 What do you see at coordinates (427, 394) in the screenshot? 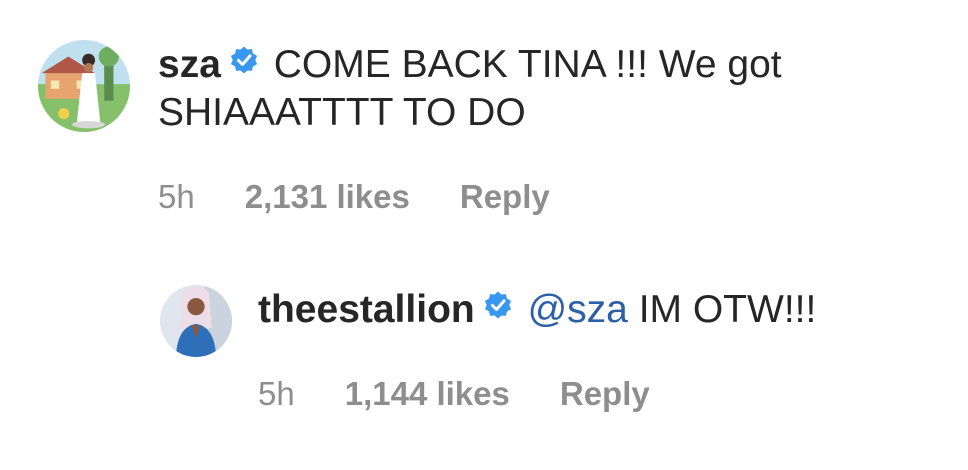
I see `likes-count: 1,144 likes` at bounding box center [427, 394].